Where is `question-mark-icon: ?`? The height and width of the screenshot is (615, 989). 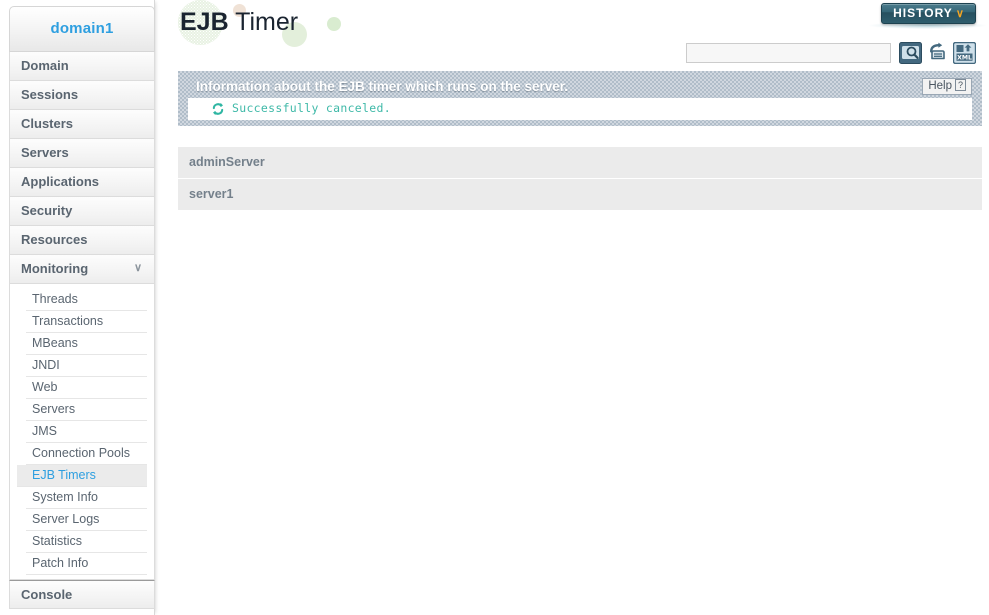 question-mark-icon: ? is located at coordinates (960, 85).